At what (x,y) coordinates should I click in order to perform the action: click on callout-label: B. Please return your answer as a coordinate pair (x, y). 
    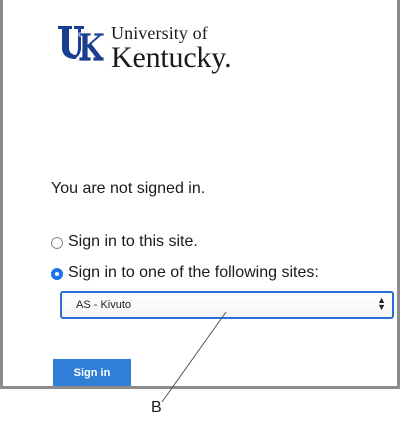
    Looking at the image, I should click on (156, 407).